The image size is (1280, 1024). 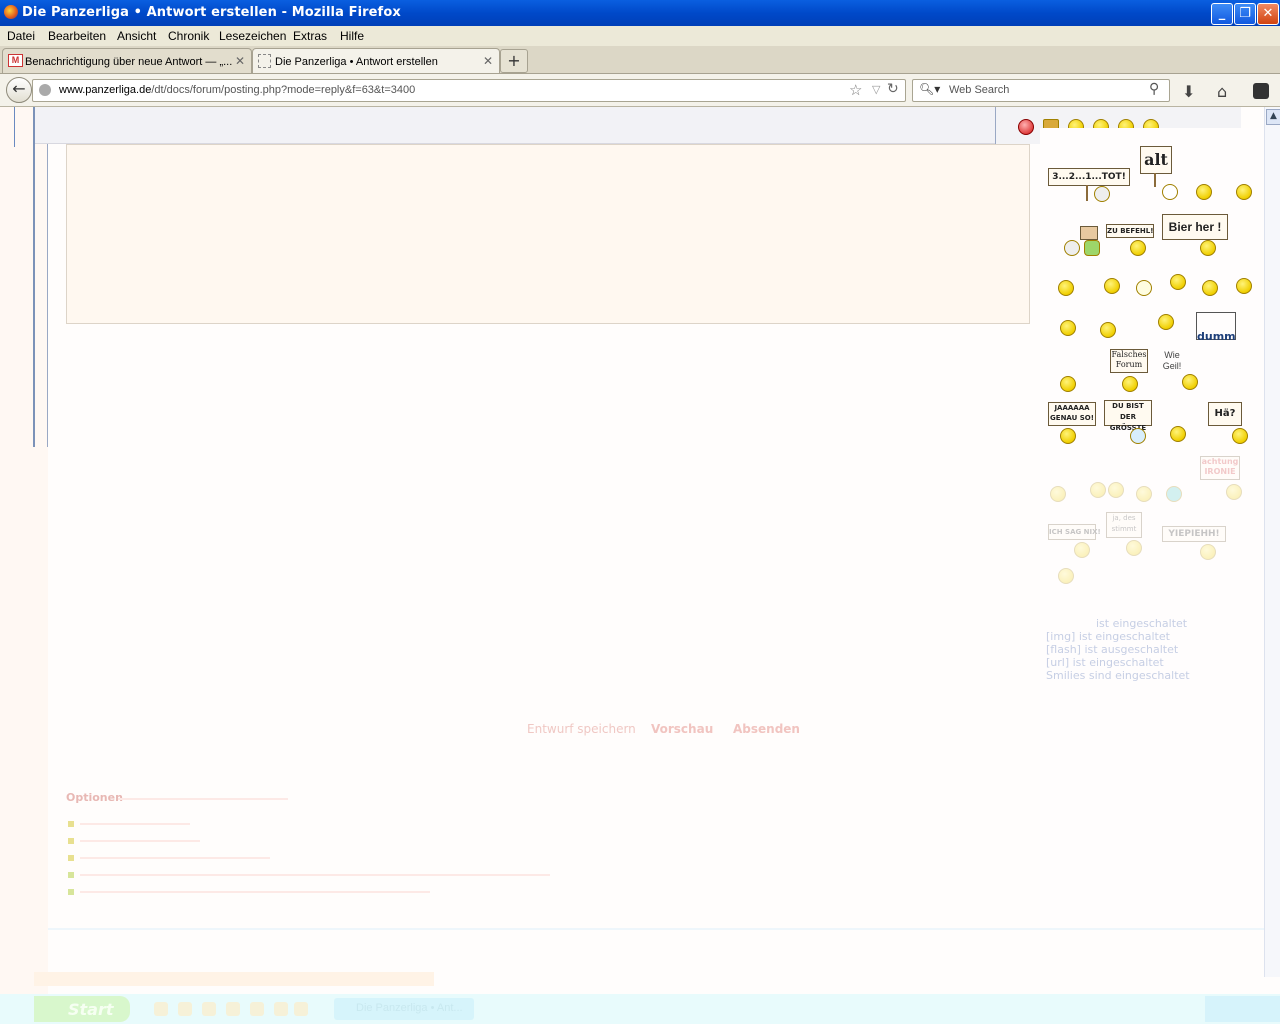 I want to click on bookmark-star-icon: ☆, so click(x=855, y=90).